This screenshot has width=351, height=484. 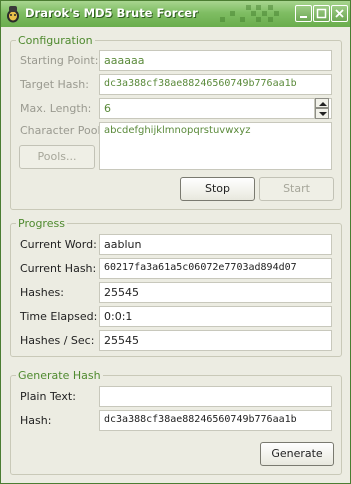 I want to click on stop-button: Stop, so click(x=217, y=189).